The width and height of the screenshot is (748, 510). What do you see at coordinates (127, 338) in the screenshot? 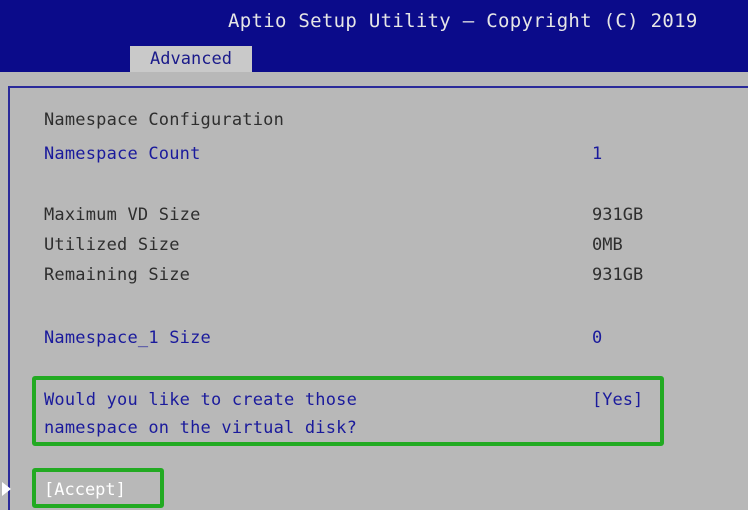
I see `namespace-1-size-label: Namespace_1 Size` at bounding box center [127, 338].